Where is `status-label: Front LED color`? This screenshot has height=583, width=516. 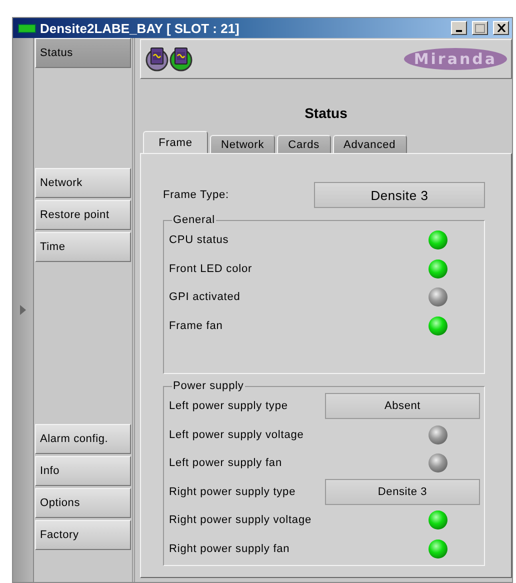
status-label: Front LED color is located at coordinates (211, 268).